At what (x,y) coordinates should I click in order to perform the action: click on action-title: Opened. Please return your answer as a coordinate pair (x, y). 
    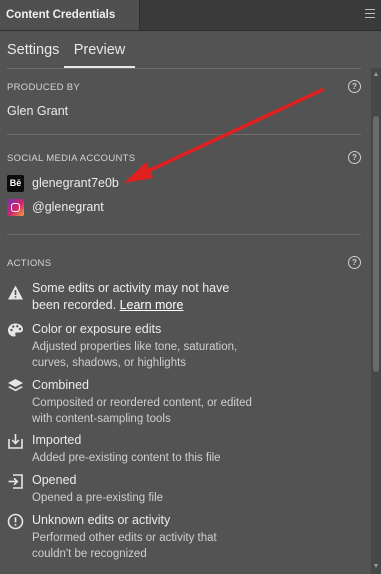
    Looking at the image, I should click on (54, 480).